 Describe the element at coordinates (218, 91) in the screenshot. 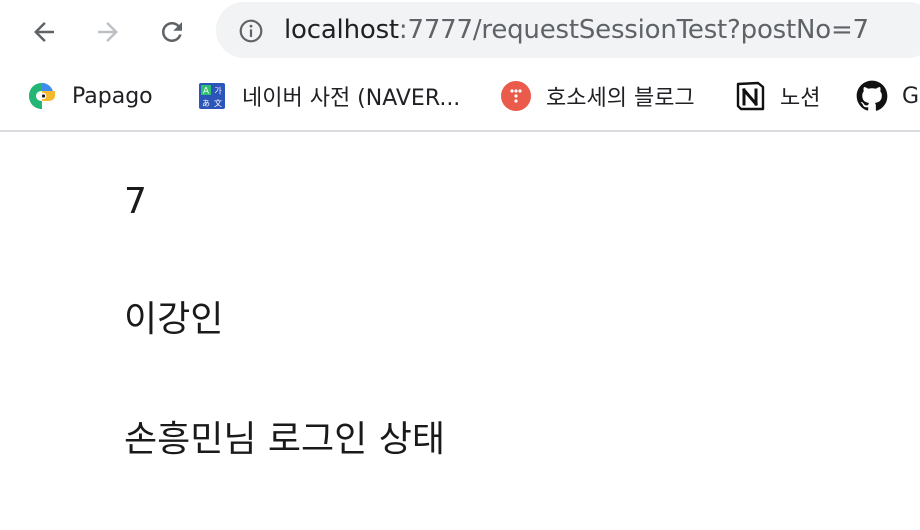

I see `svg-text: 가` at that location.